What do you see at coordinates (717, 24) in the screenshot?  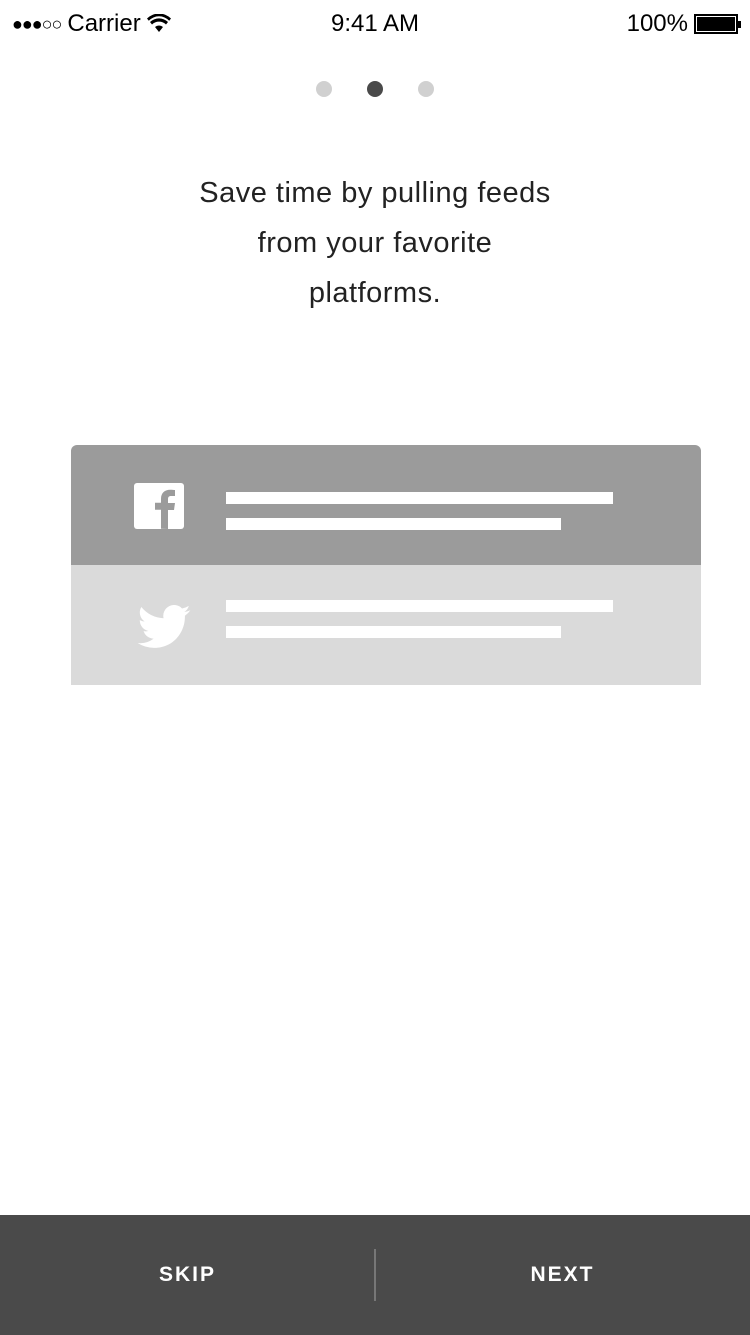 I see `battery-icon` at bounding box center [717, 24].